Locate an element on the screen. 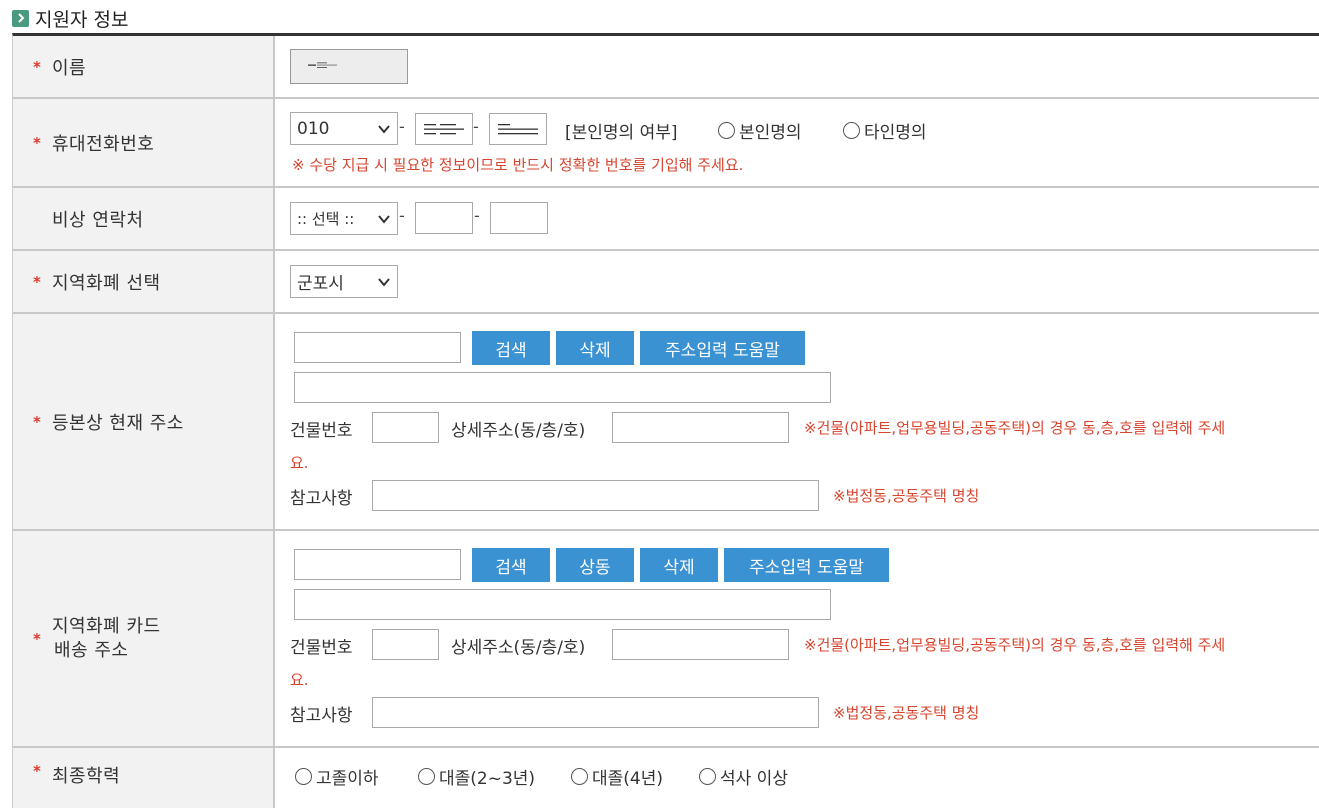 The width and height of the screenshot is (1319, 808). card-reference-label: 참고사항 is located at coordinates (321, 716).